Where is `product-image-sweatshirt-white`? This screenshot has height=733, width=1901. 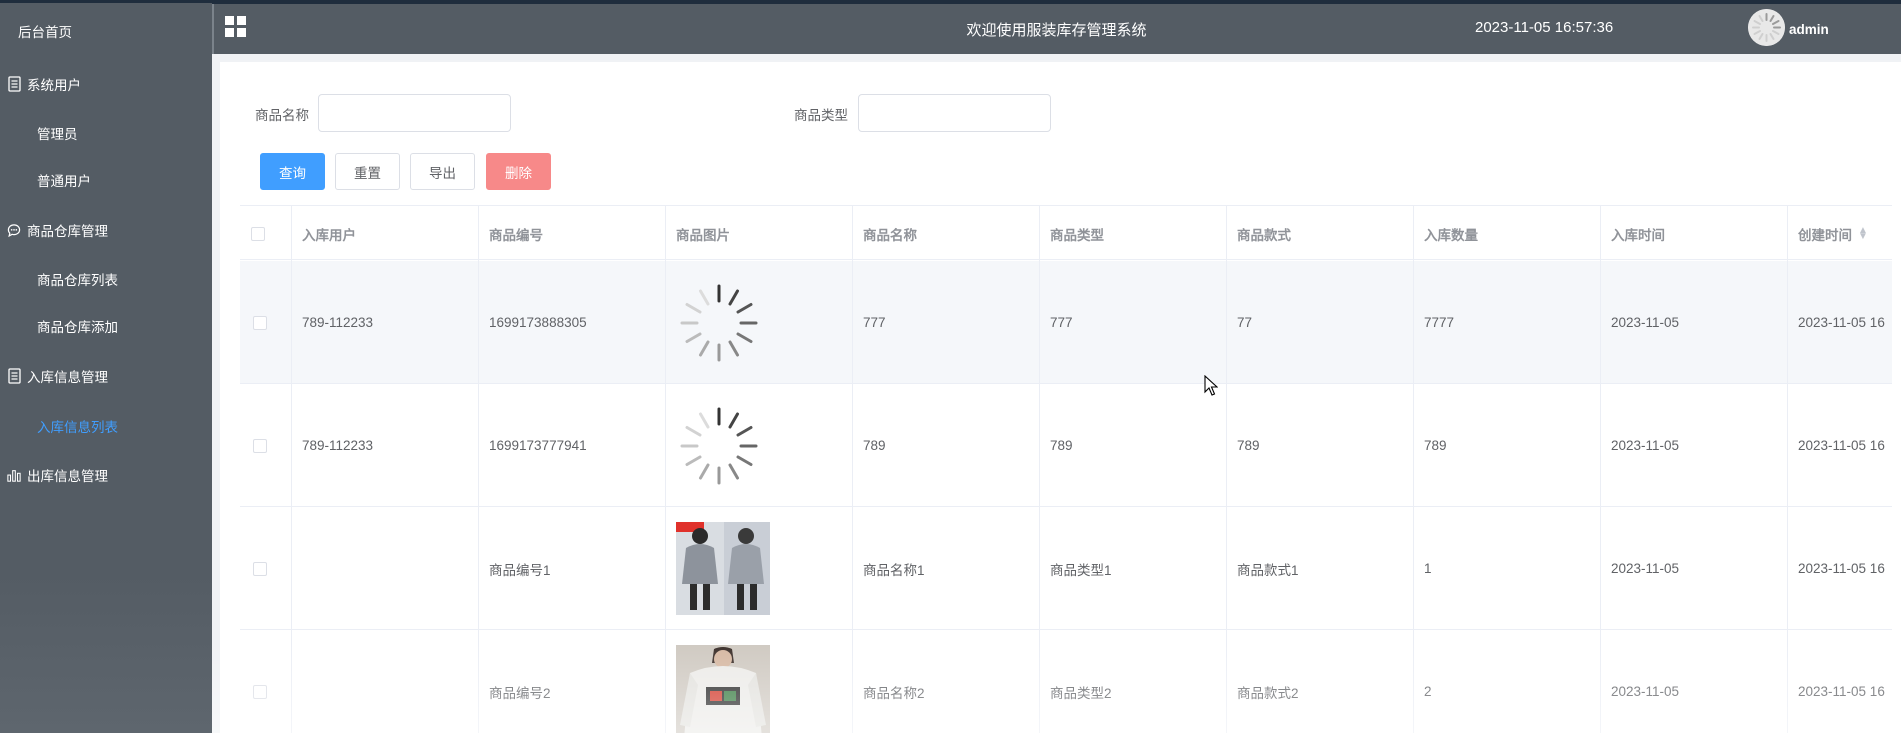 product-image-sweatshirt-white is located at coordinates (723, 689).